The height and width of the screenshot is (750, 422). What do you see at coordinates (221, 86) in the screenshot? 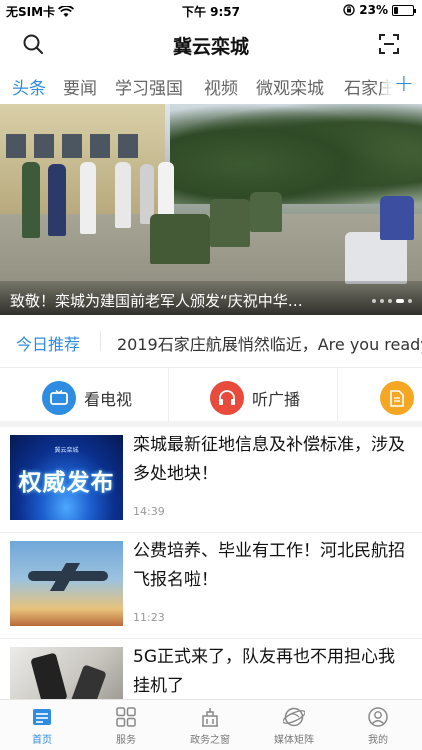
I see `tab-video: 视频` at bounding box center [221, 86].